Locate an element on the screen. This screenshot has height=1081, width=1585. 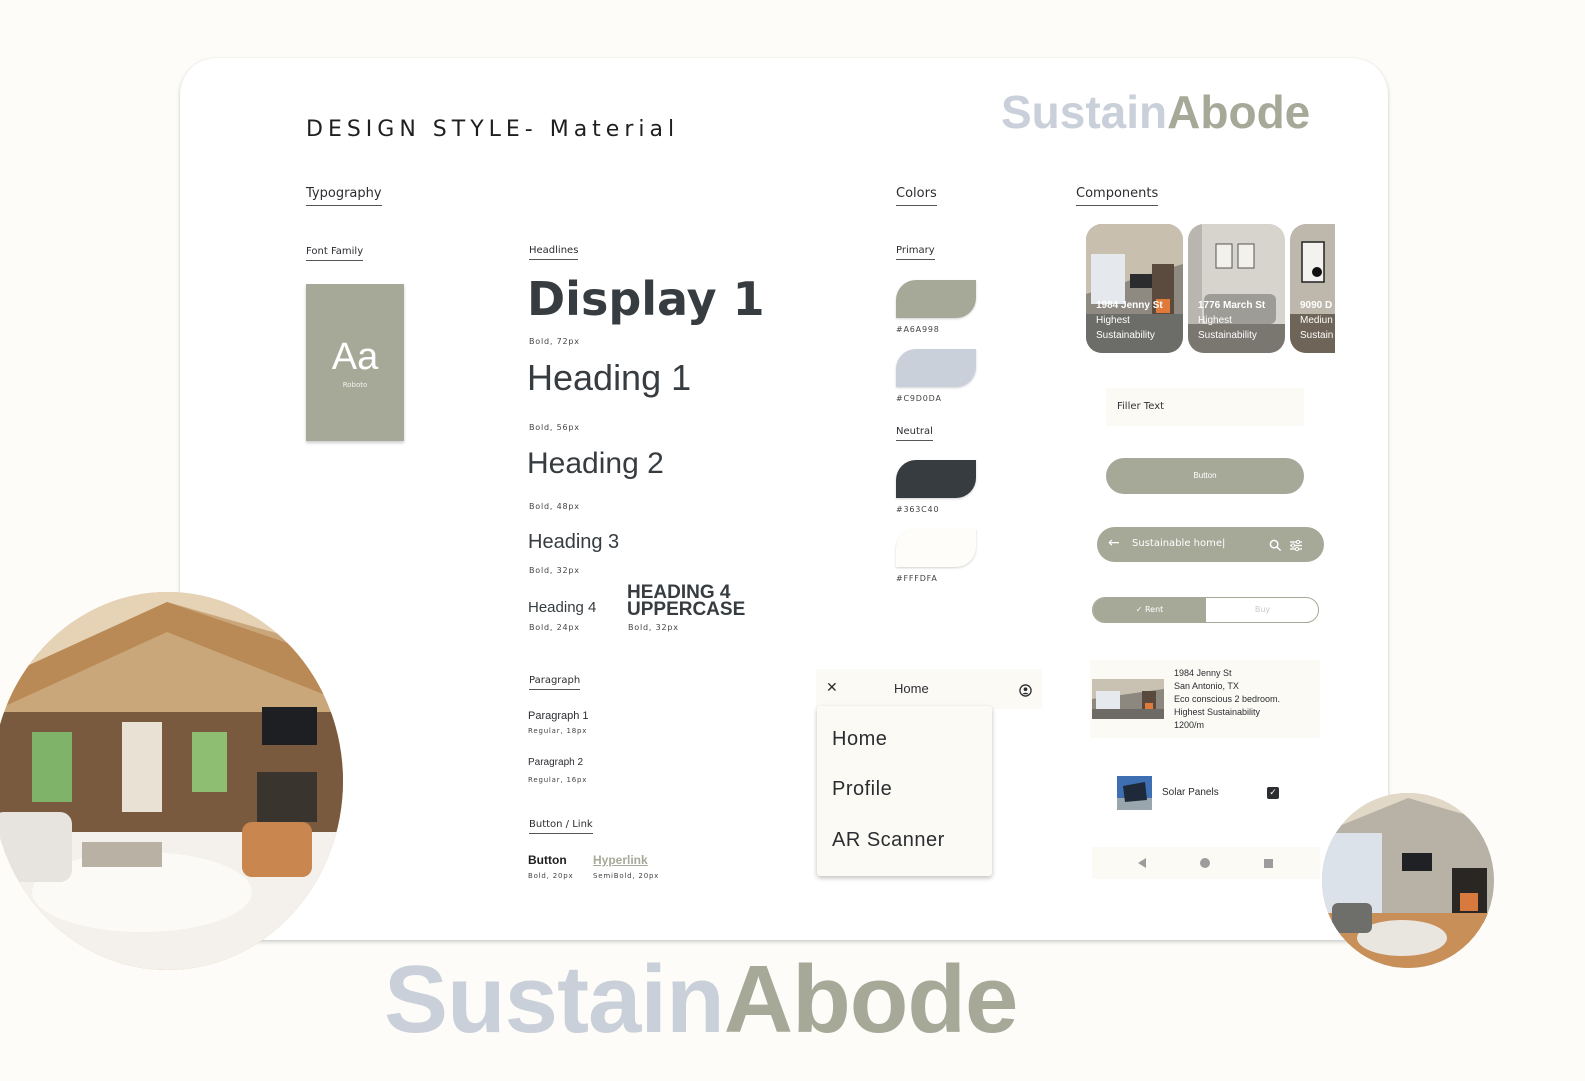
toggle-buy: Buy is located at coordinates (1262, 610).